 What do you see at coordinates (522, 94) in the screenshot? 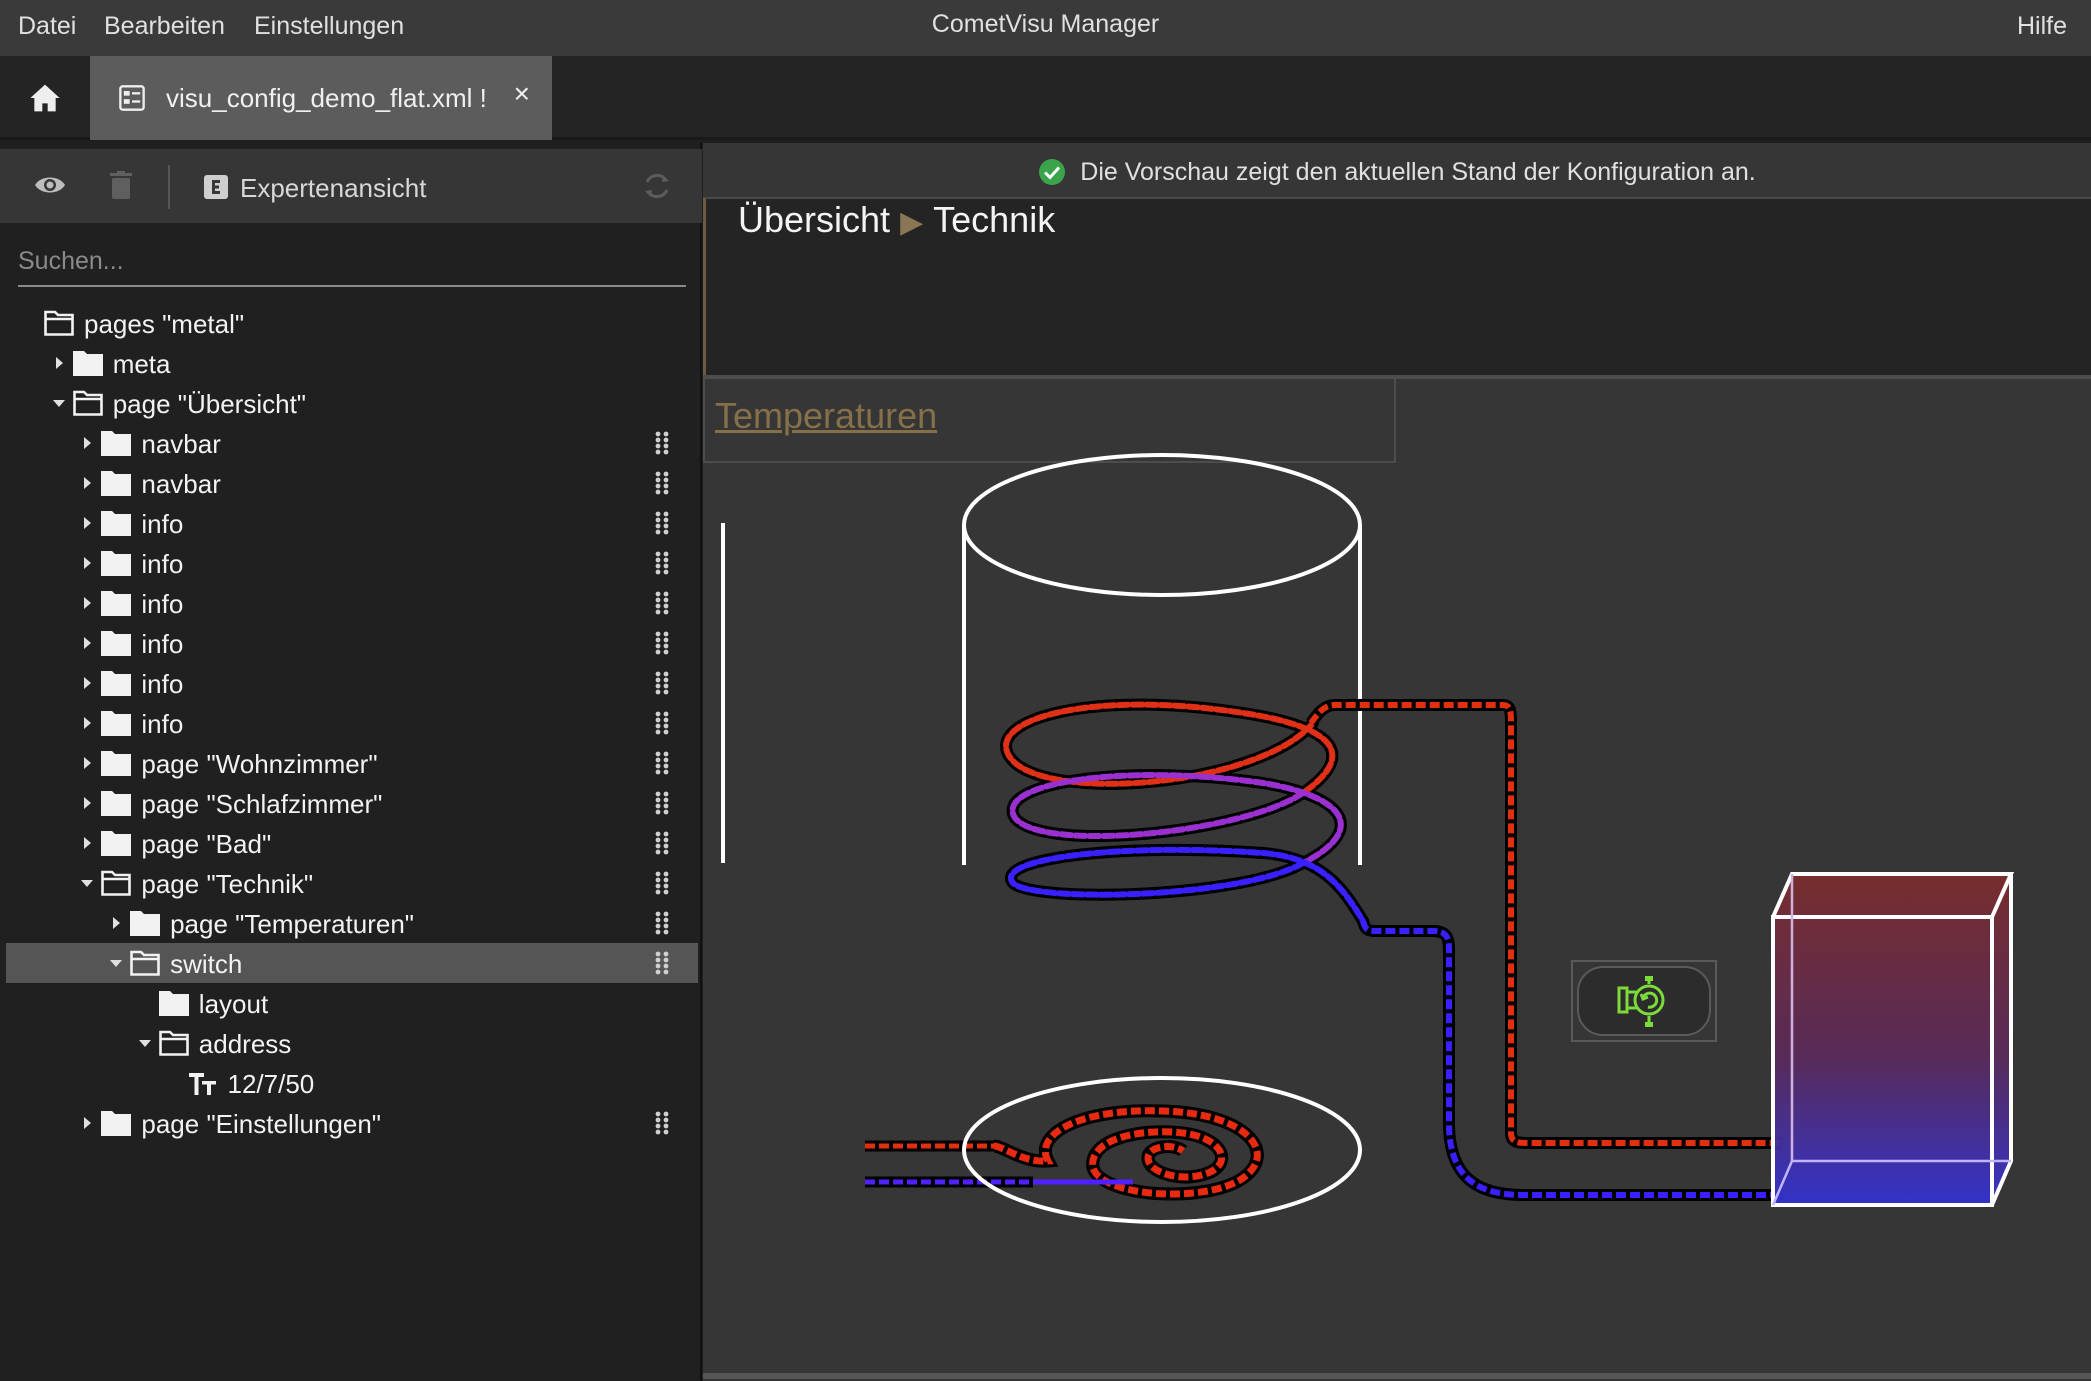
I see `tab-close-button: ×` at bounding box center [522, 94].